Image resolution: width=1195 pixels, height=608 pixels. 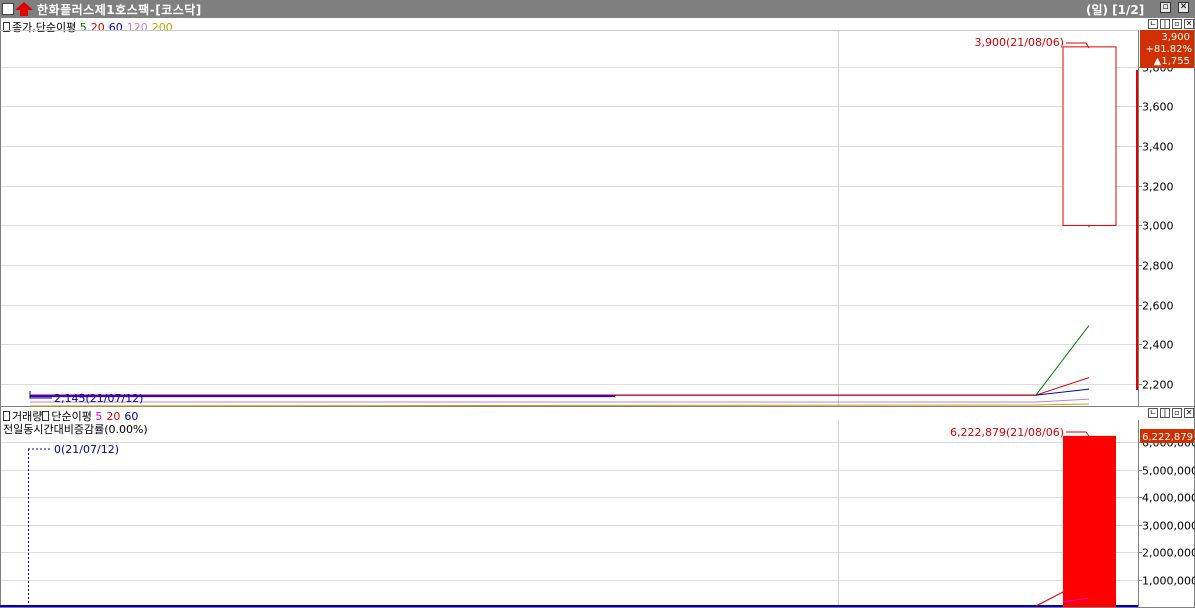 I want to click on price-ma-label-200: 200, so click(x=162, y=27).